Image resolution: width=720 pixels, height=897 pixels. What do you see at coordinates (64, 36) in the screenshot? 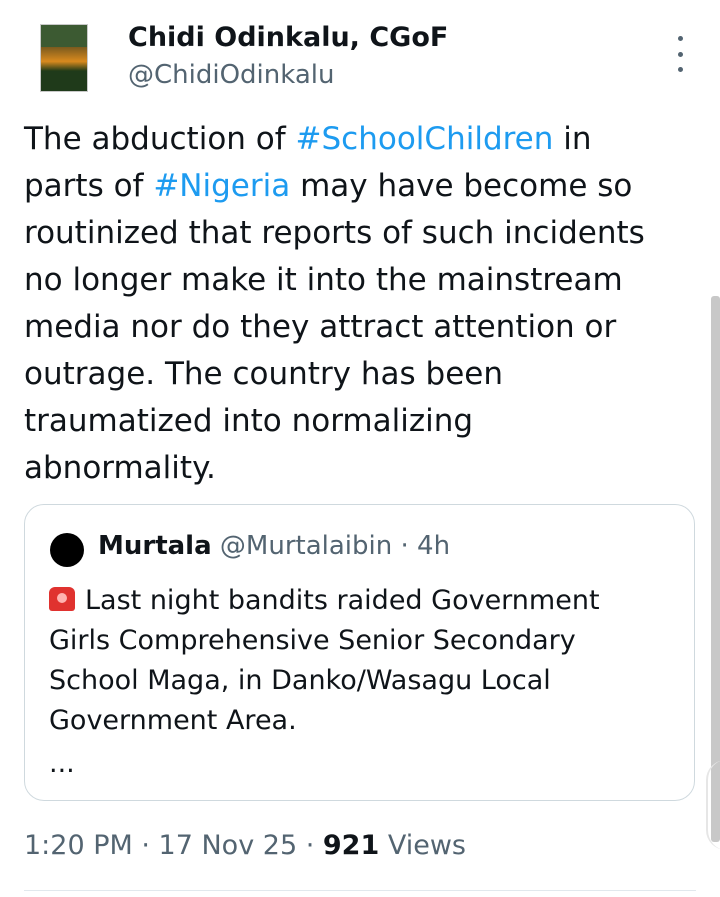
I see `book-cover-title-area` at bounding box center [64, 36].